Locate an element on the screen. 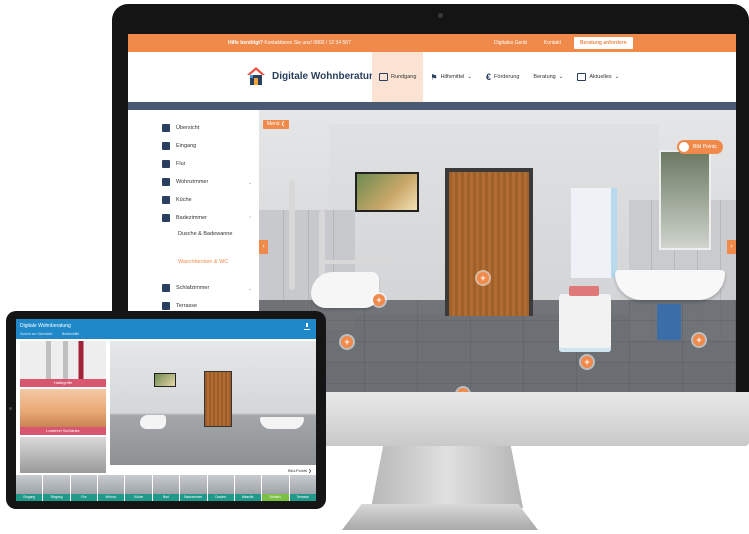 The image size is (749, 534). thumb-room: Eingang is located at coordinates (29, 488).